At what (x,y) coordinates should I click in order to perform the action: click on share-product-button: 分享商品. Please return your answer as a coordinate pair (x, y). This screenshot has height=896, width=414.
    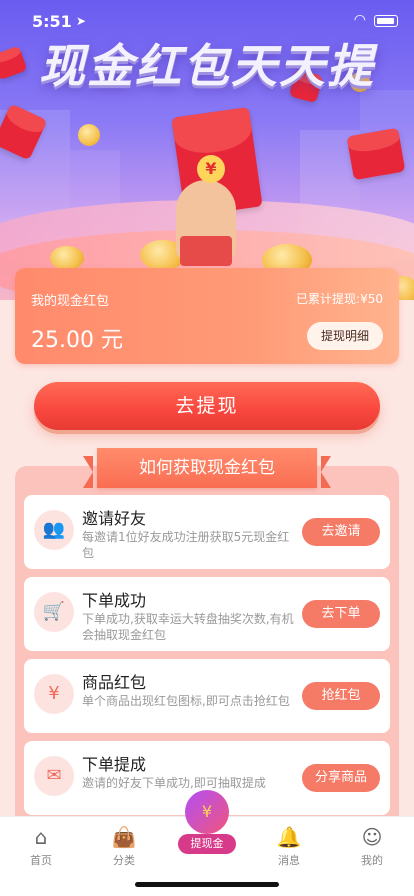
    Looking at the image, I should click on (341, 778).